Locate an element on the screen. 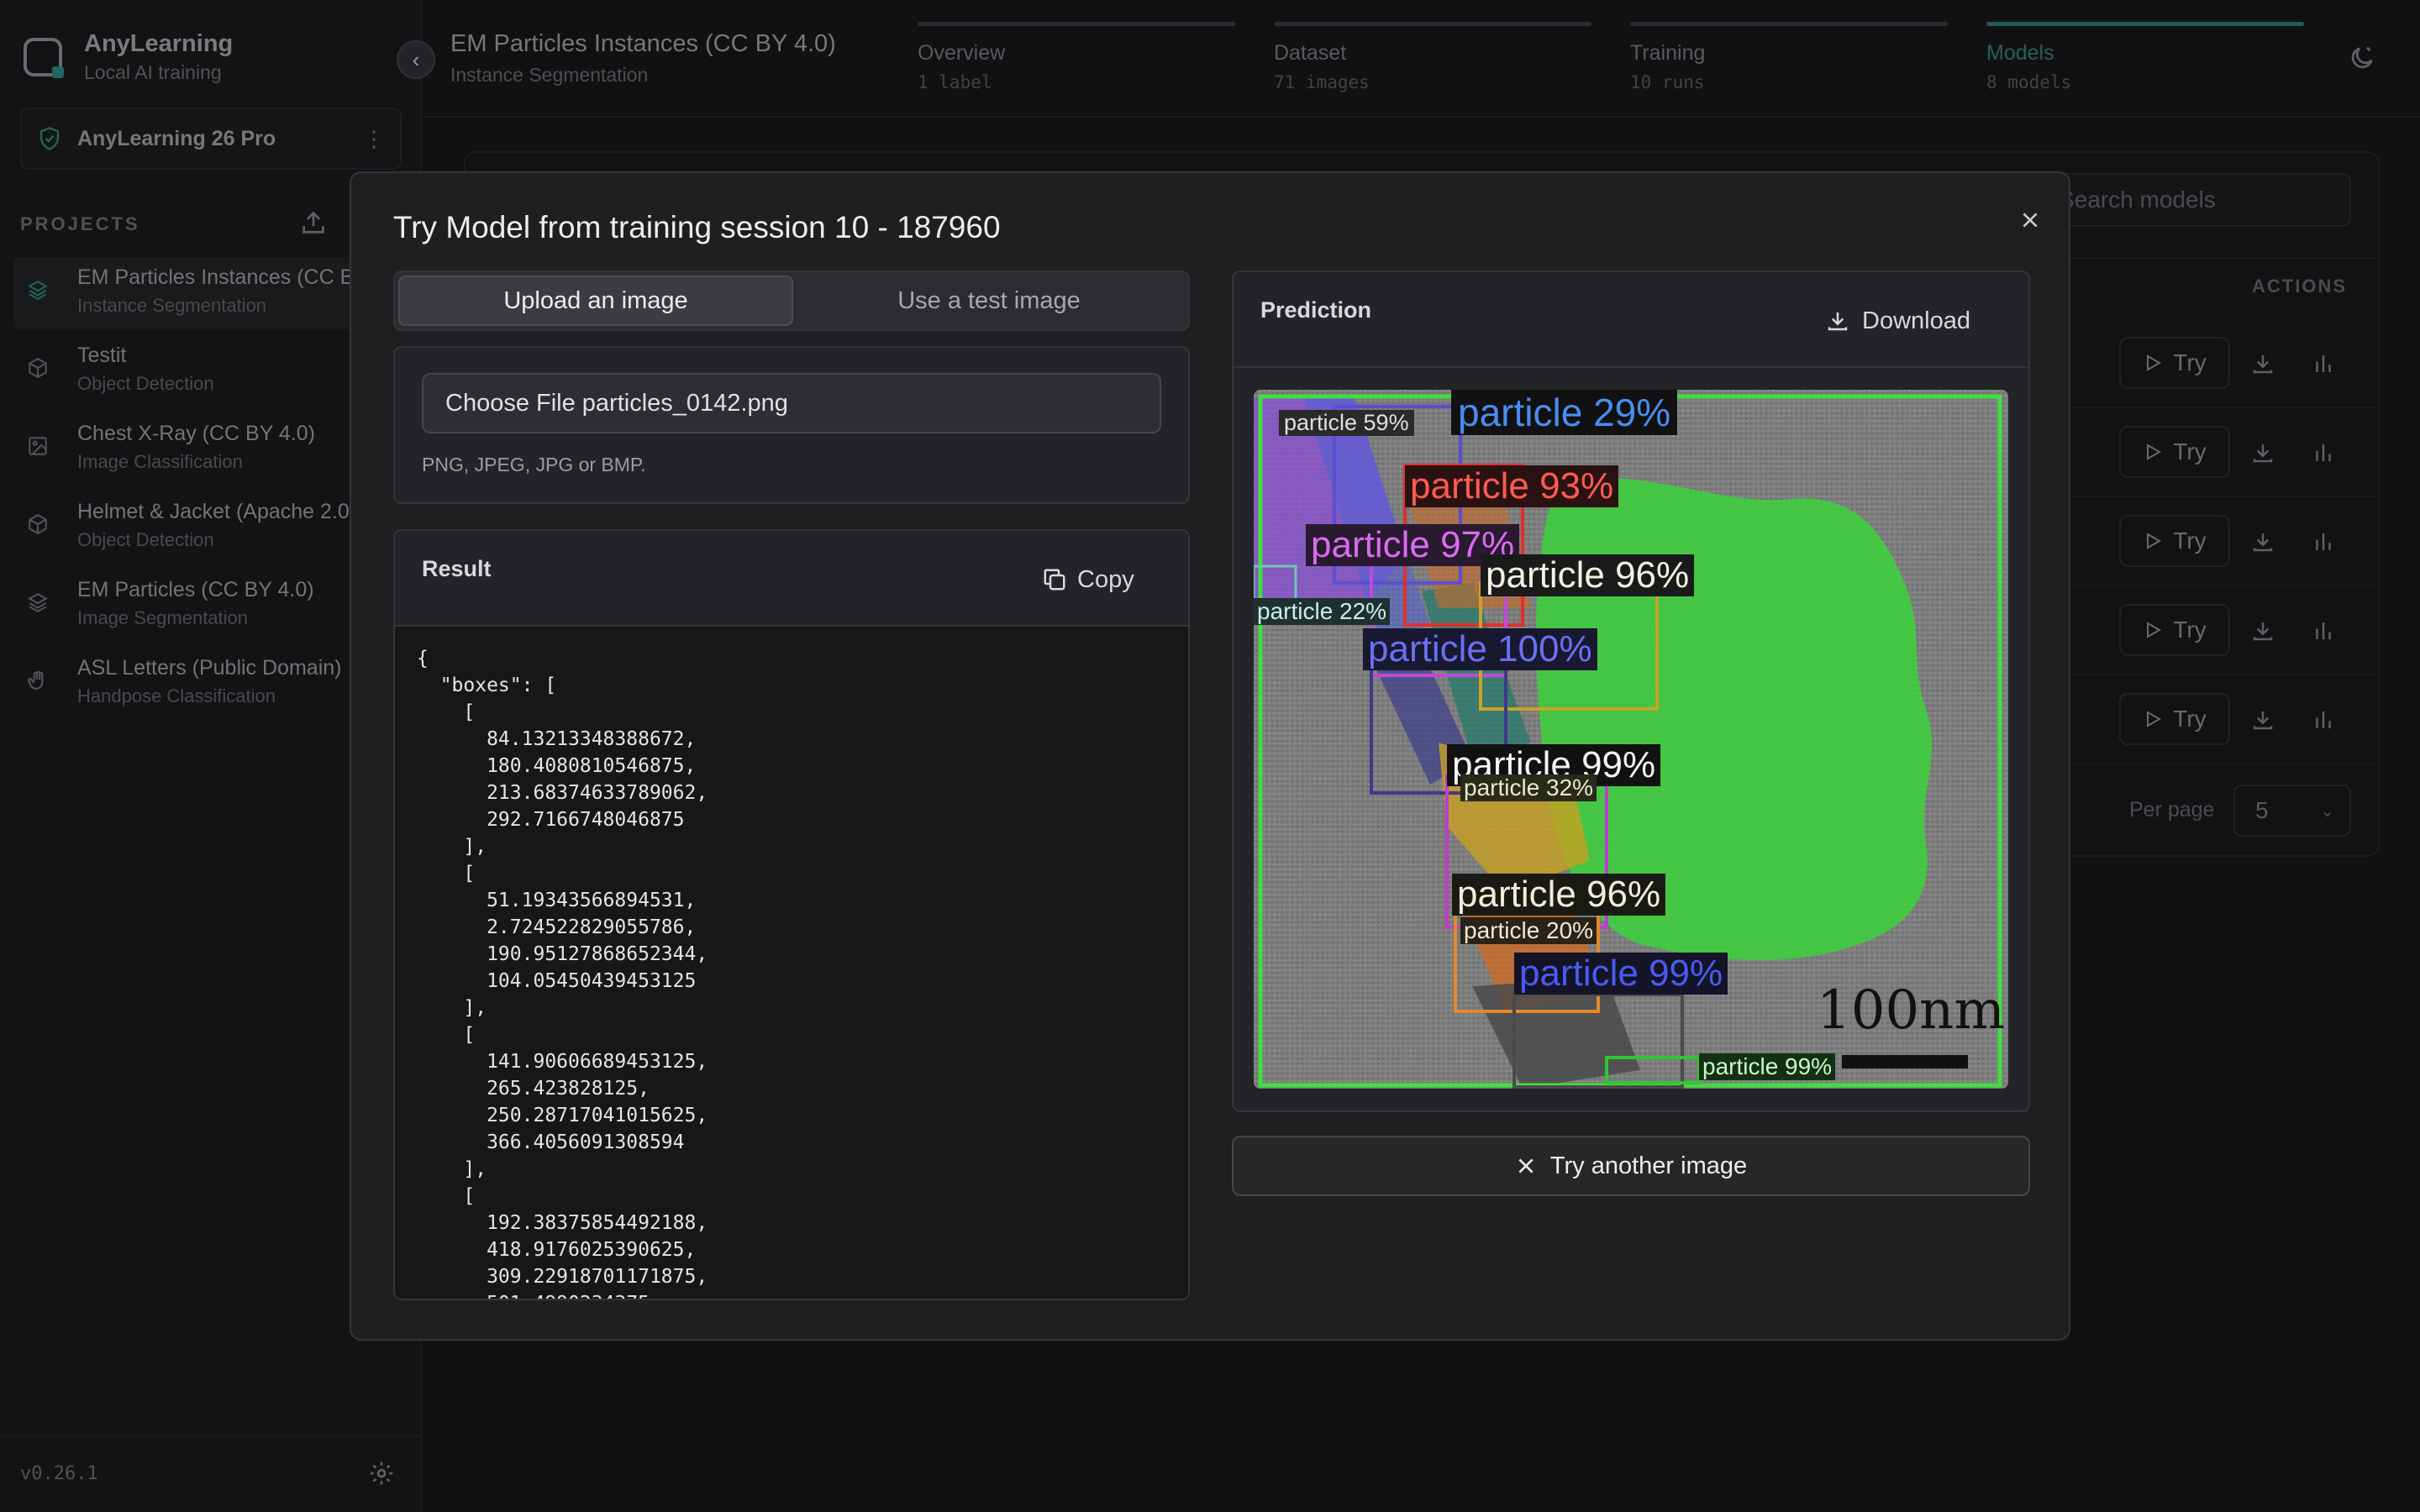 The width and height of the screenshot is (2420, 1512). image-source-tabs: Upload an image Use a test image is located at coordinates (792, 300).